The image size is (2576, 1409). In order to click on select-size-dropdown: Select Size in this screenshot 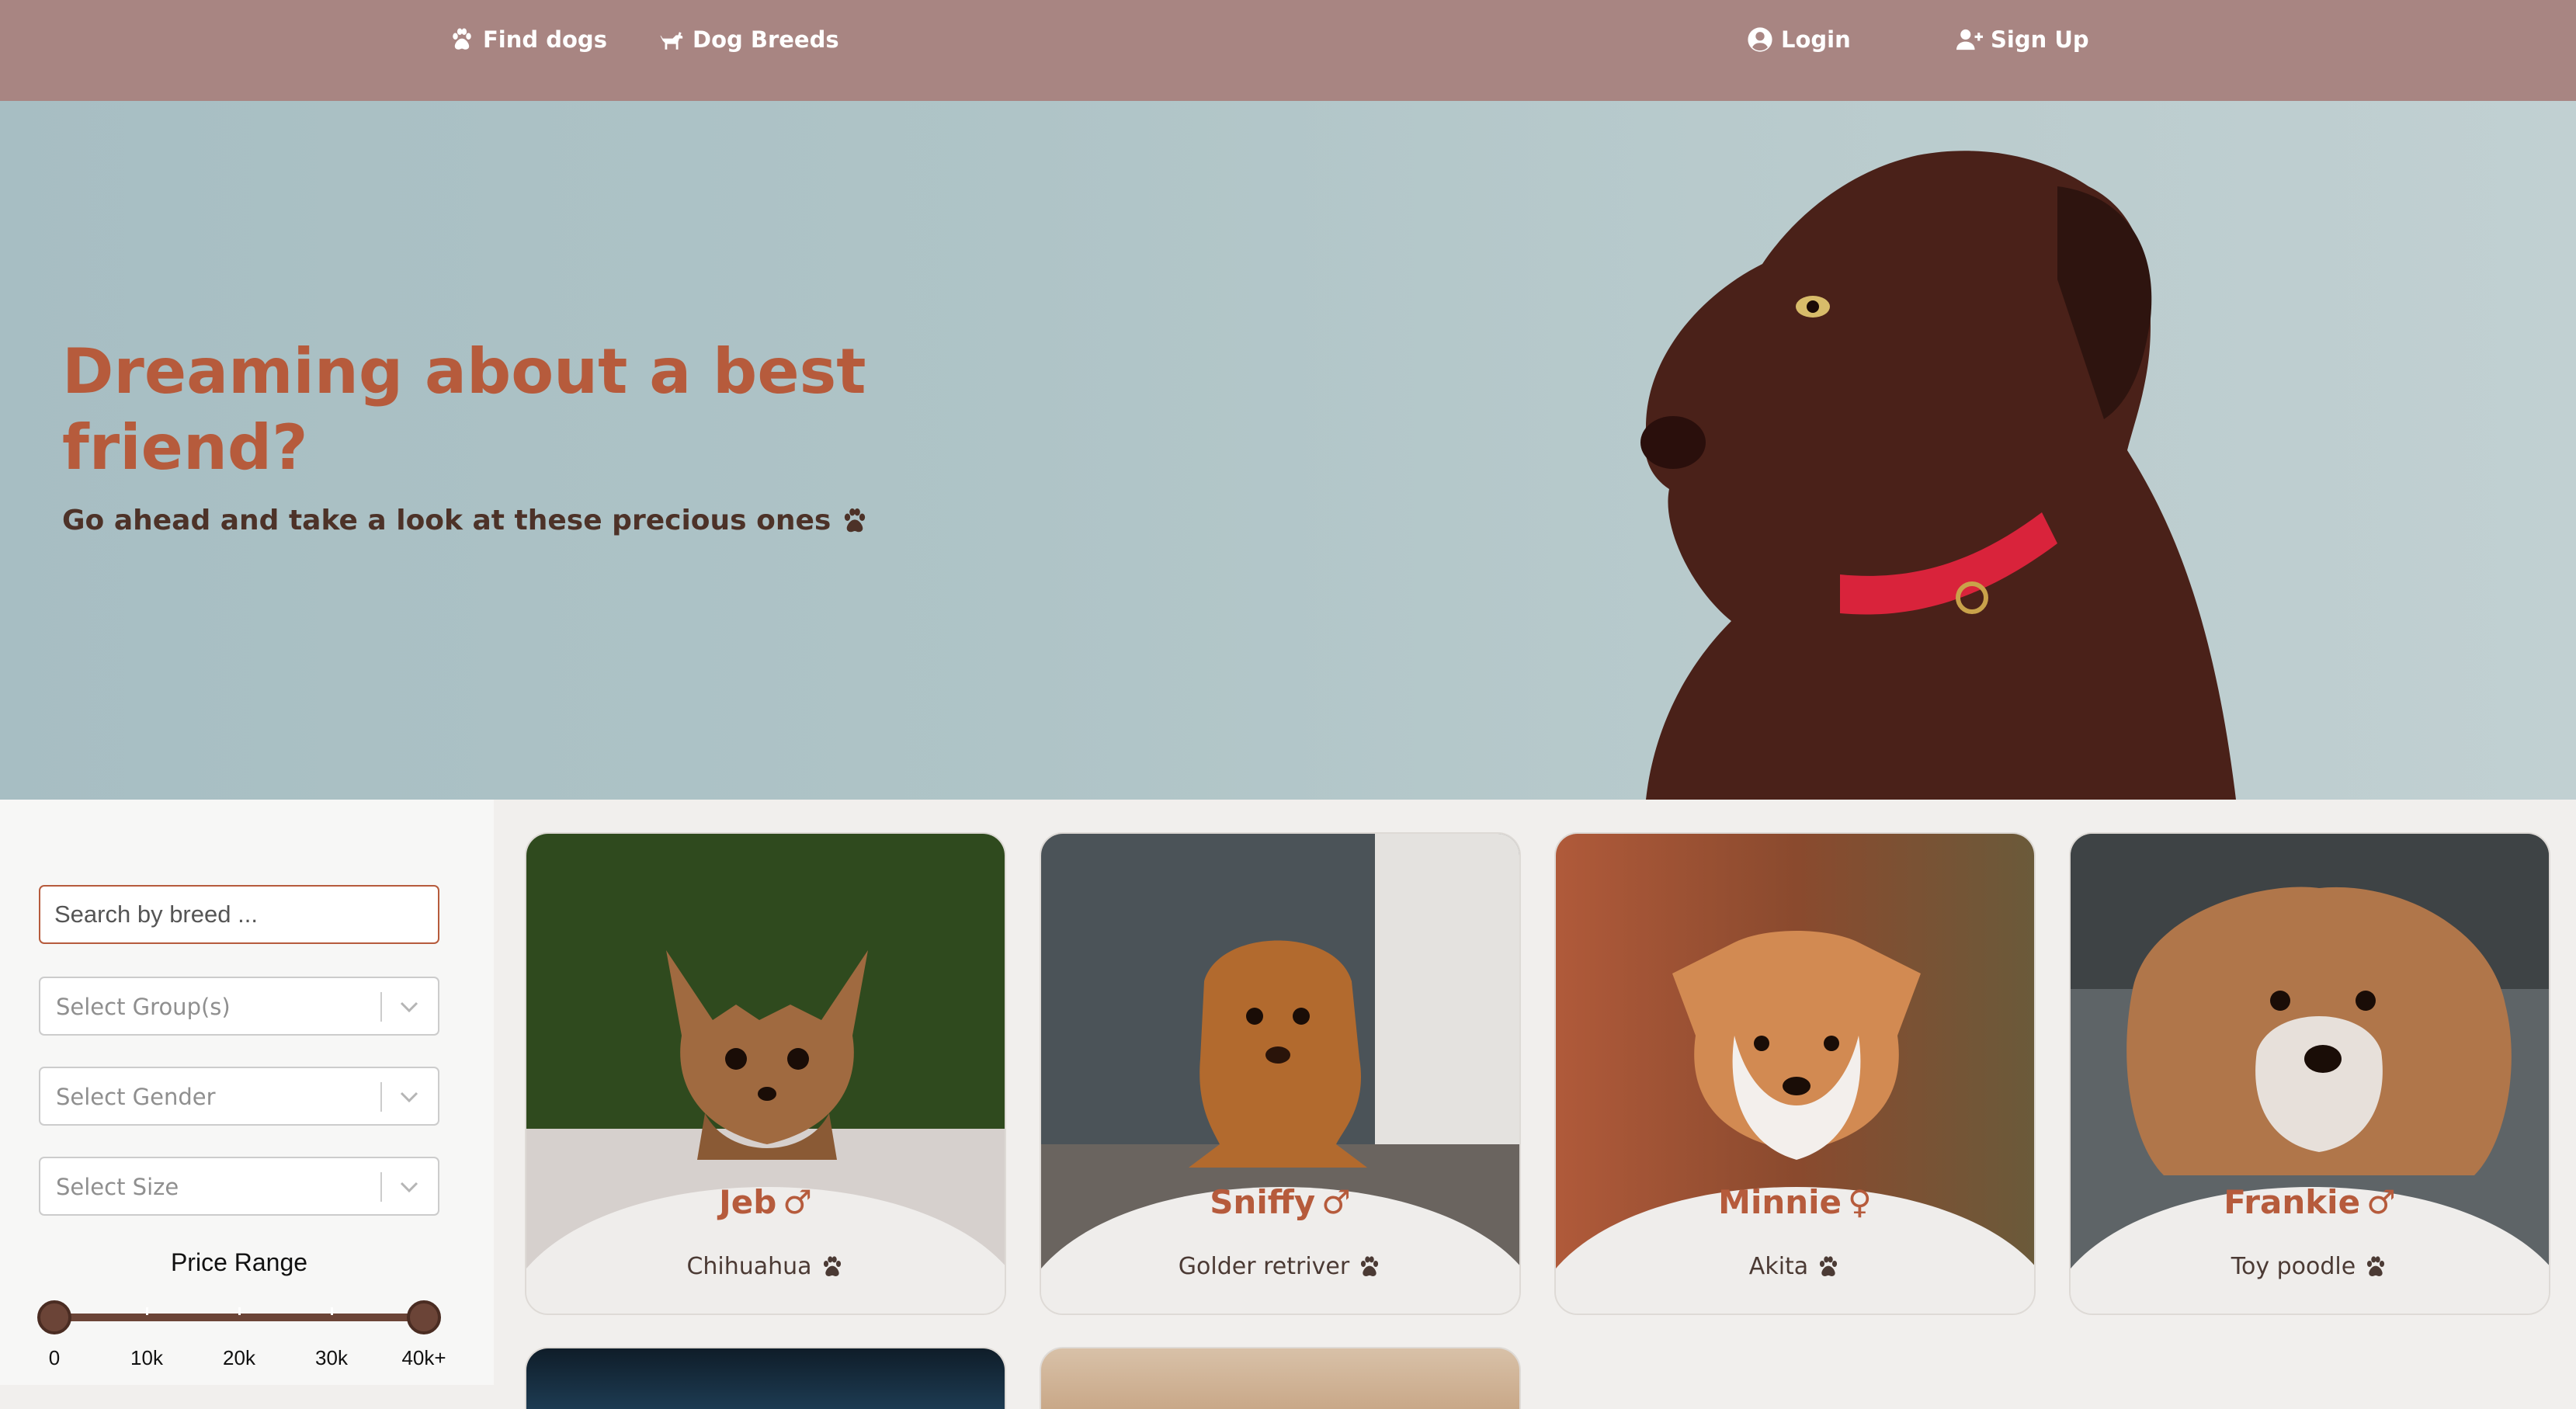, I will do `click(239, 1186)`.